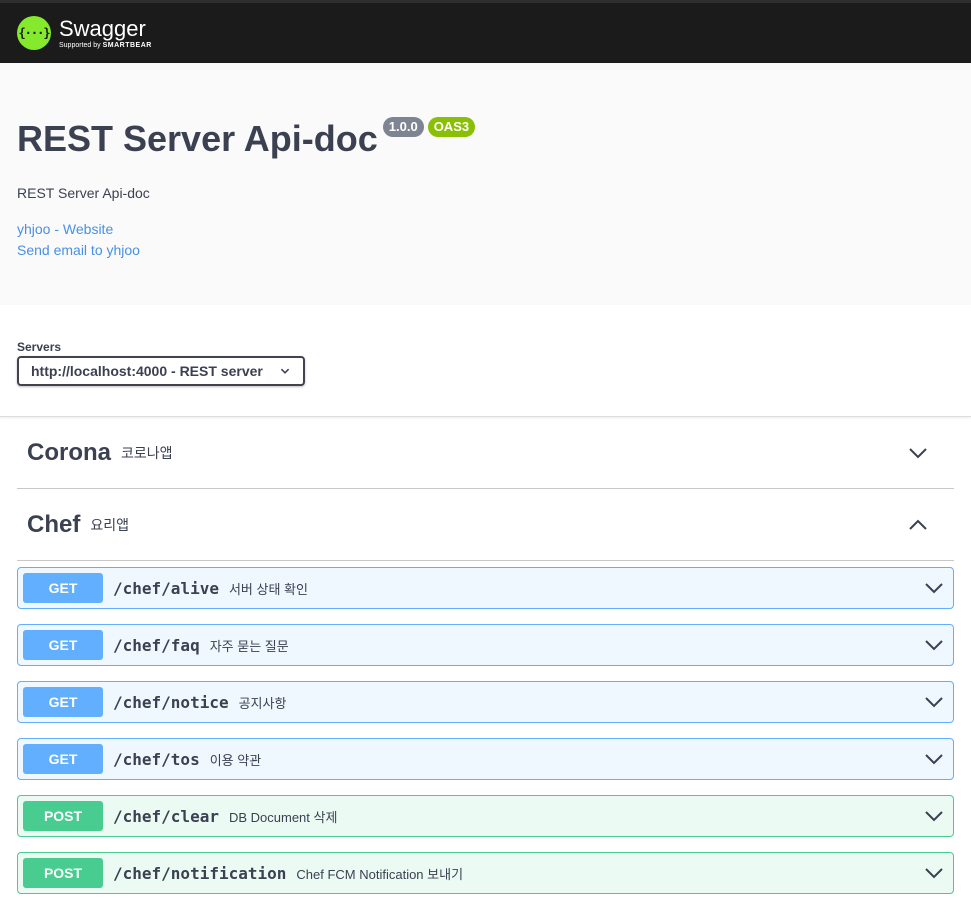 The width and height of the screenshot is (971, 916). Describe the element at coordinates (485, 229) in the screenshot. I see `website-link: yhjoo - Website` at that location.